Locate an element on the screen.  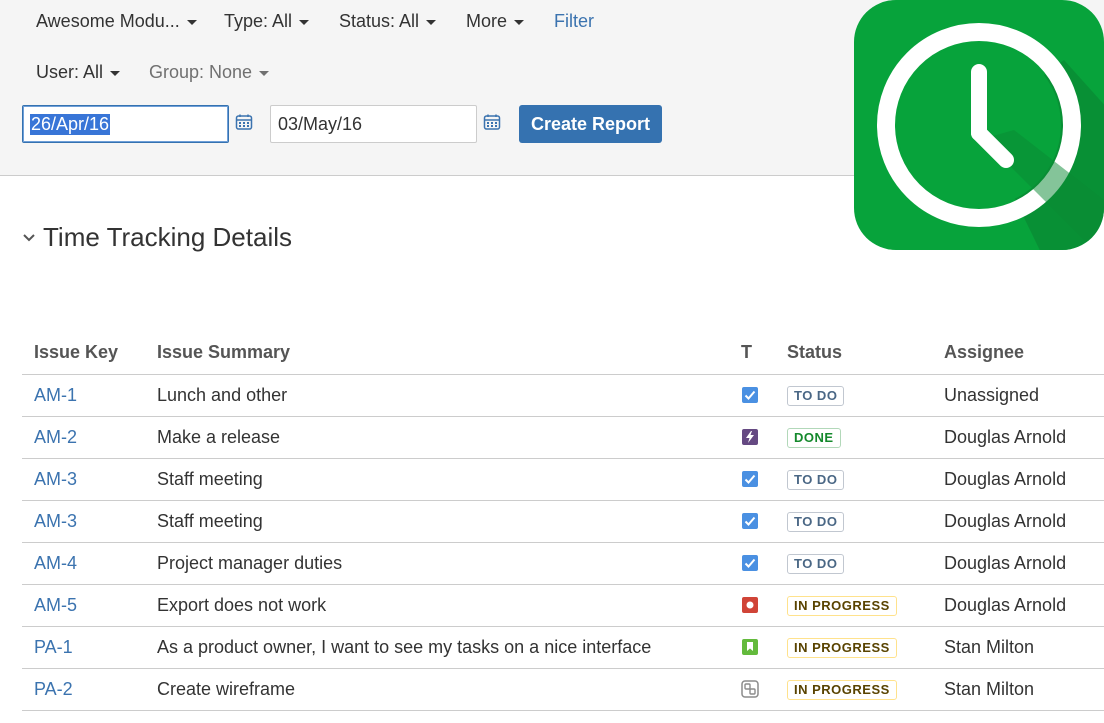
type-filter-label: Type: All is located at coordinates (258, 20).